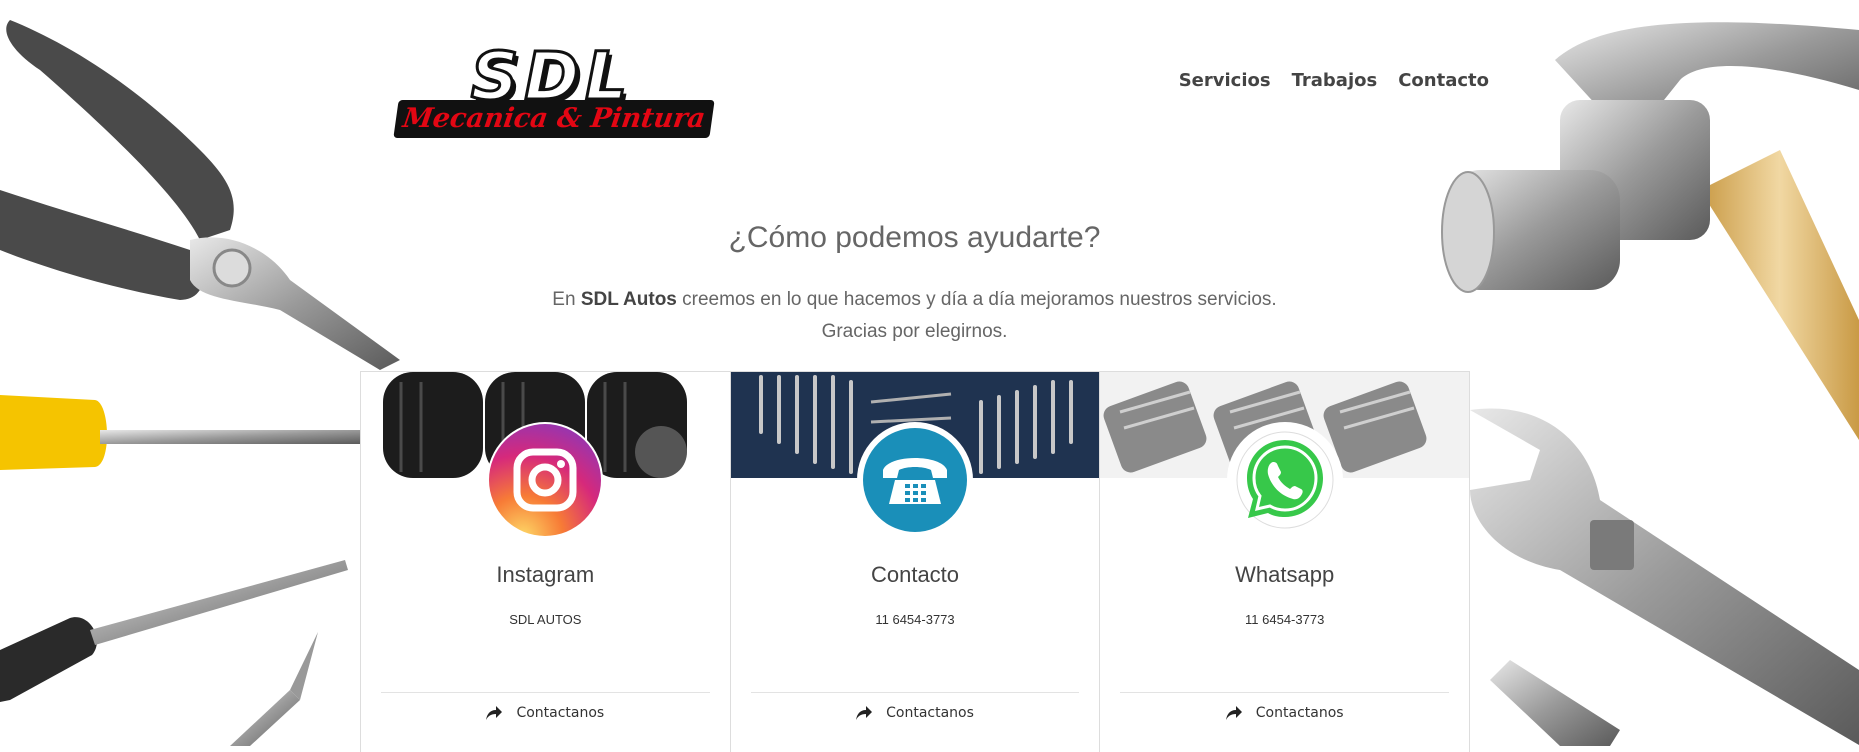  What do you see at coordinates (553, 91) in the screenshot?
I see `brand-logo: SDL Mecanica & Pintura` at bounding box center [553, 91].